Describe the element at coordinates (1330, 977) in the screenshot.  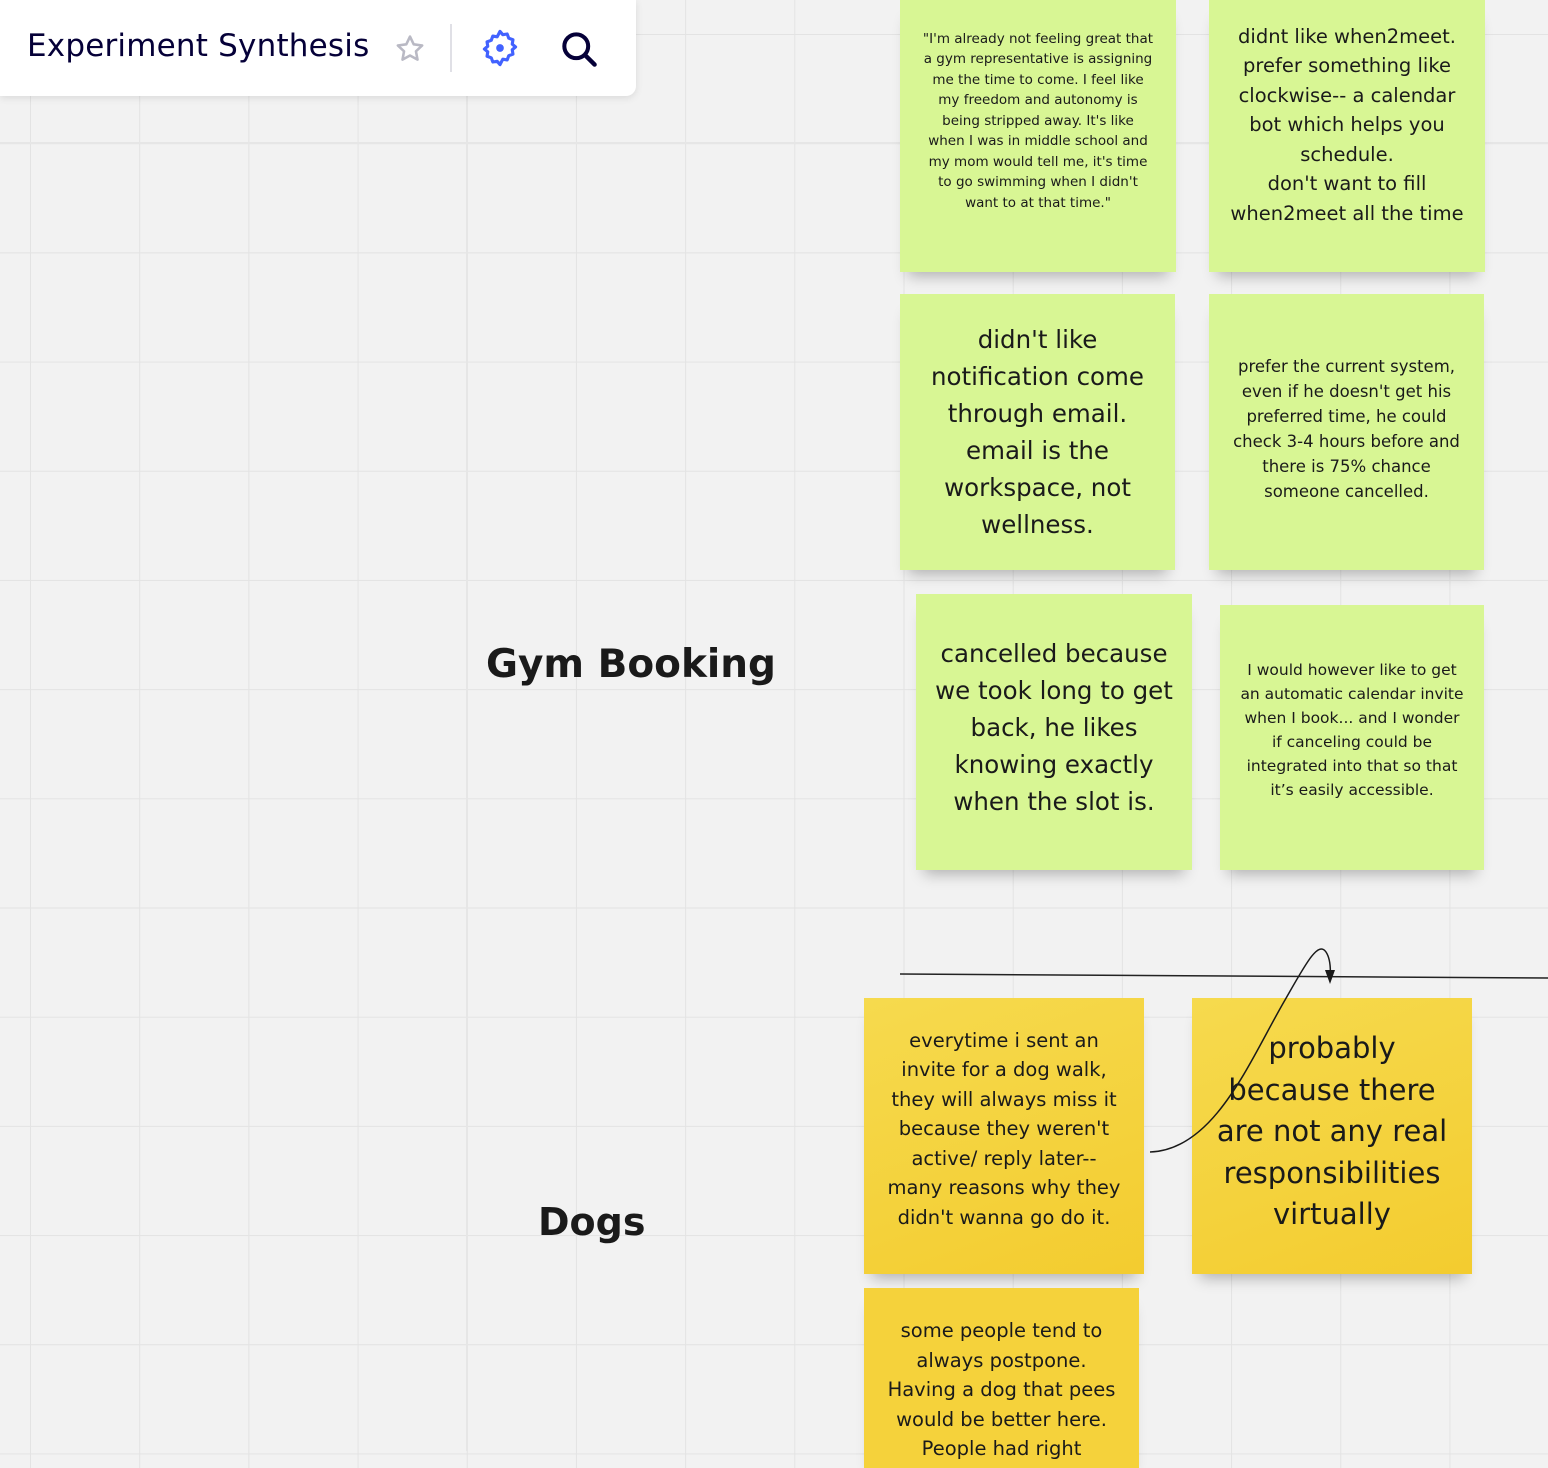
I see `arrowhead-icon` at that location.